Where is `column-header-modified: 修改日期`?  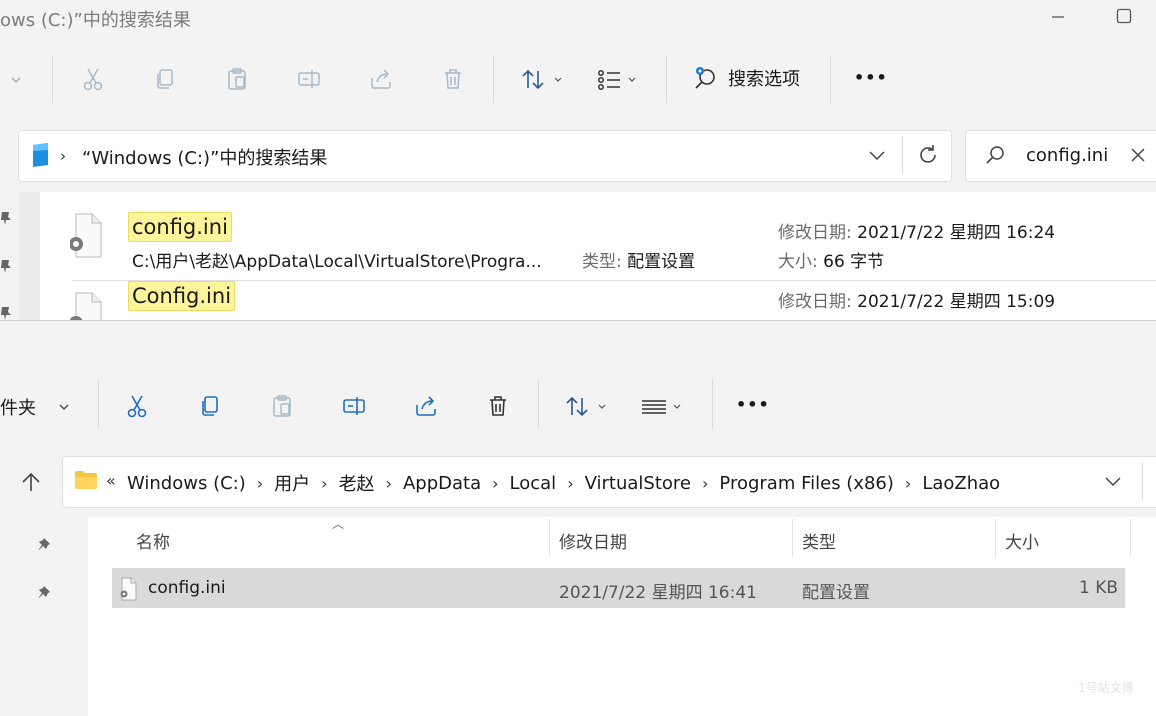 column-header-modified: 修改日期 is located at coordinates (593, 540).